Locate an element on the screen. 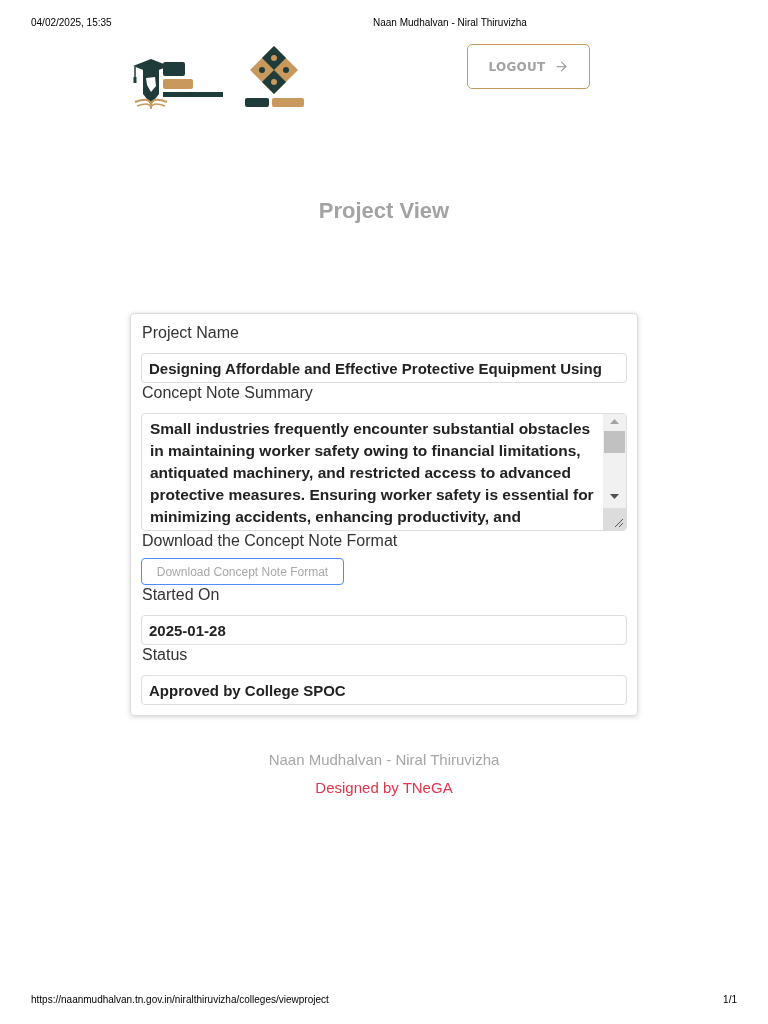 The height and width of the screenshot is (1024, 768). graduation-cap-logo-icon is located at coordinates (178, 83).